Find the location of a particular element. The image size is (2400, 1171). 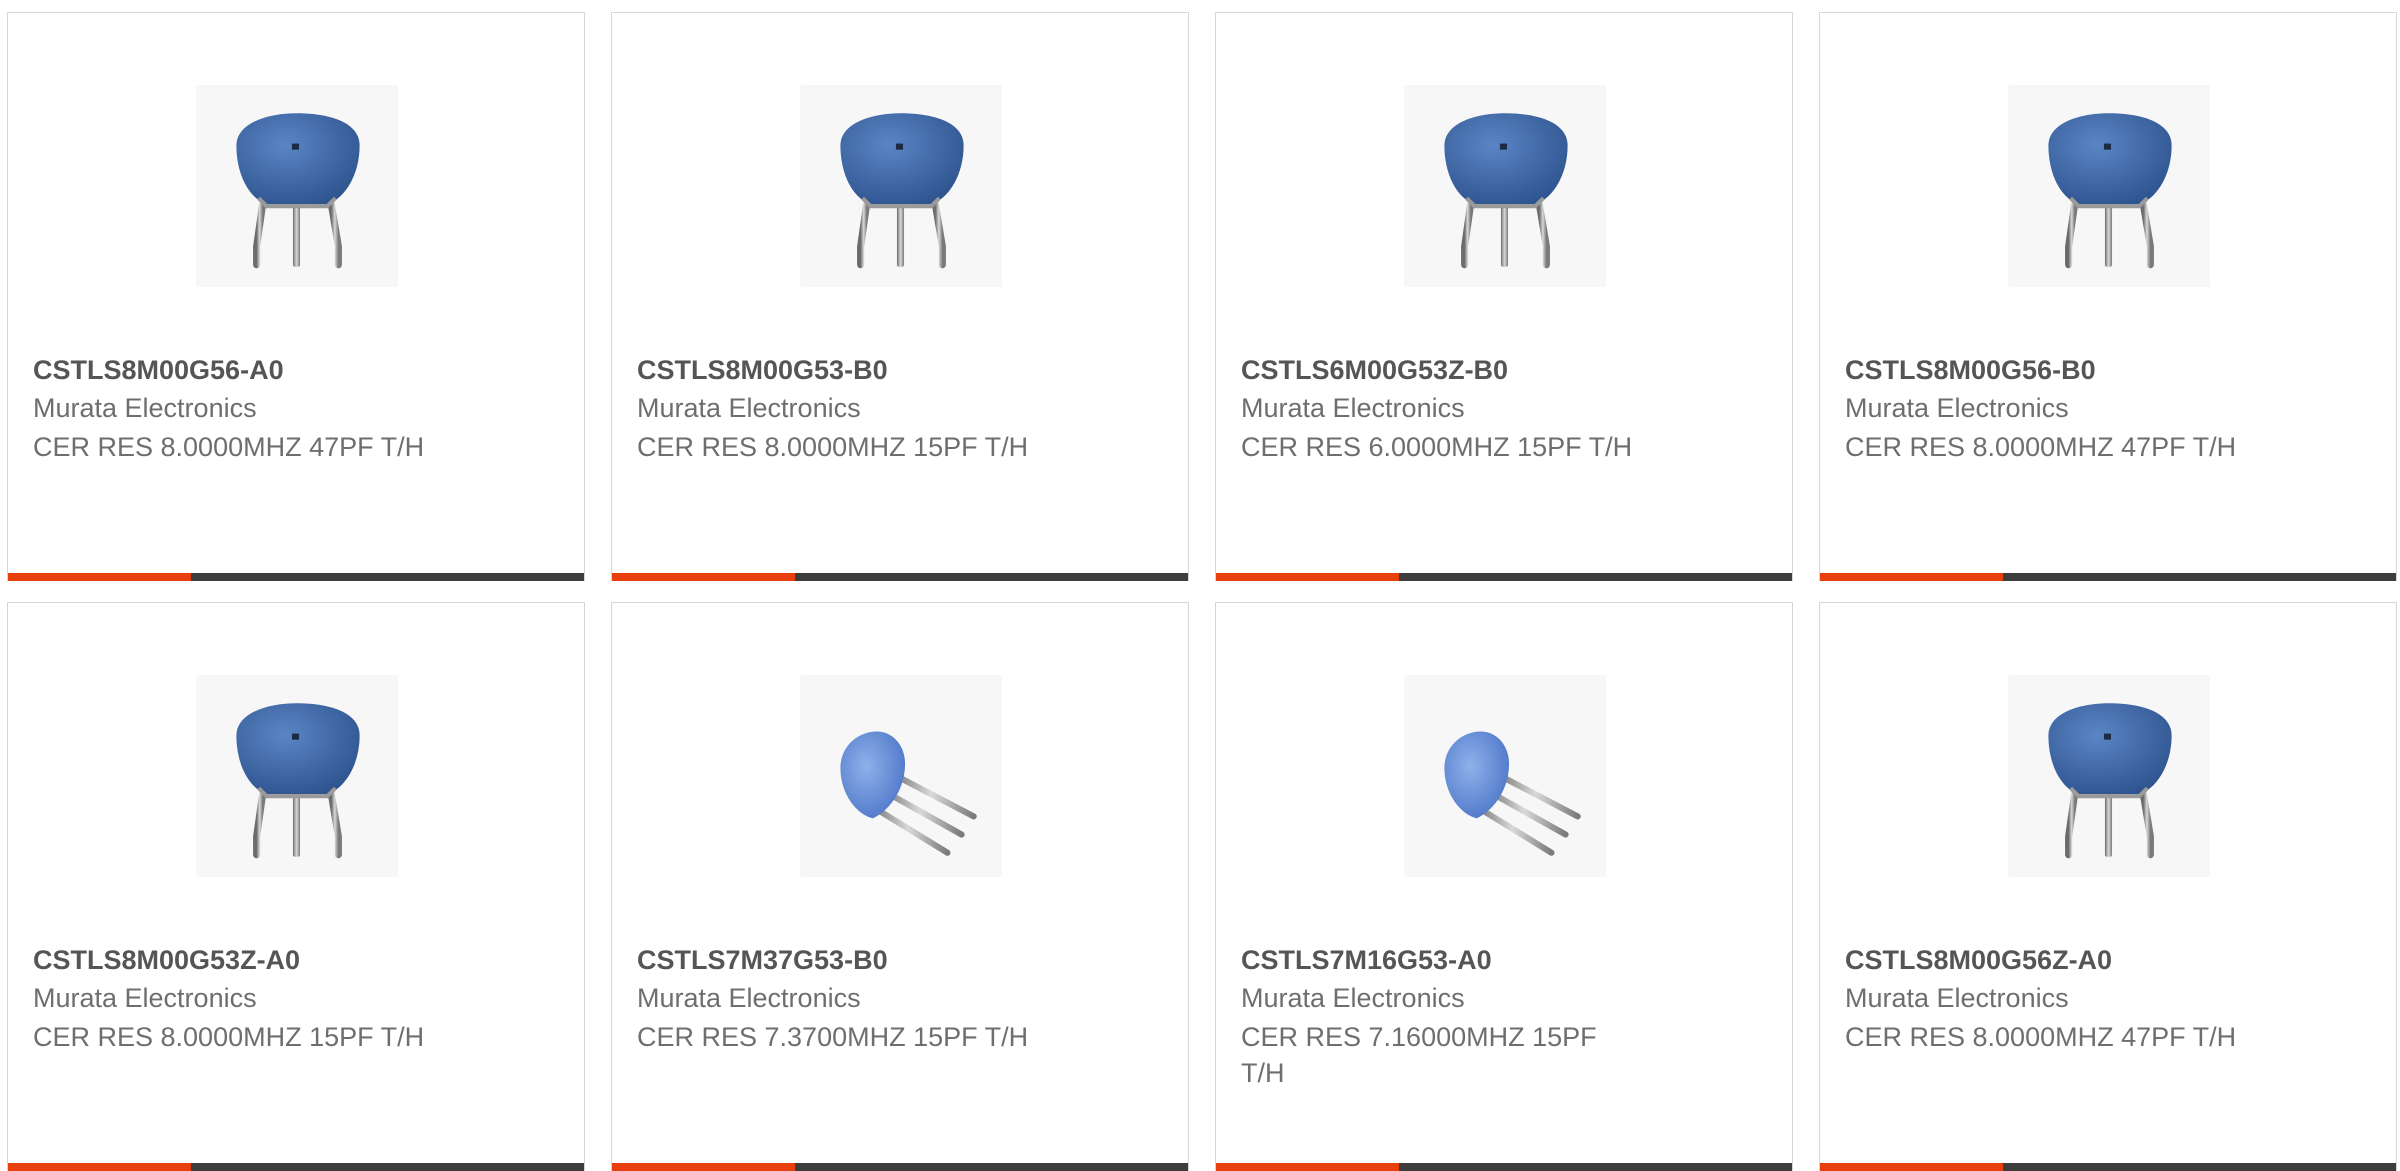

part-number: CSTLS8M00G56-A0 is located at coordinates (158, 370).